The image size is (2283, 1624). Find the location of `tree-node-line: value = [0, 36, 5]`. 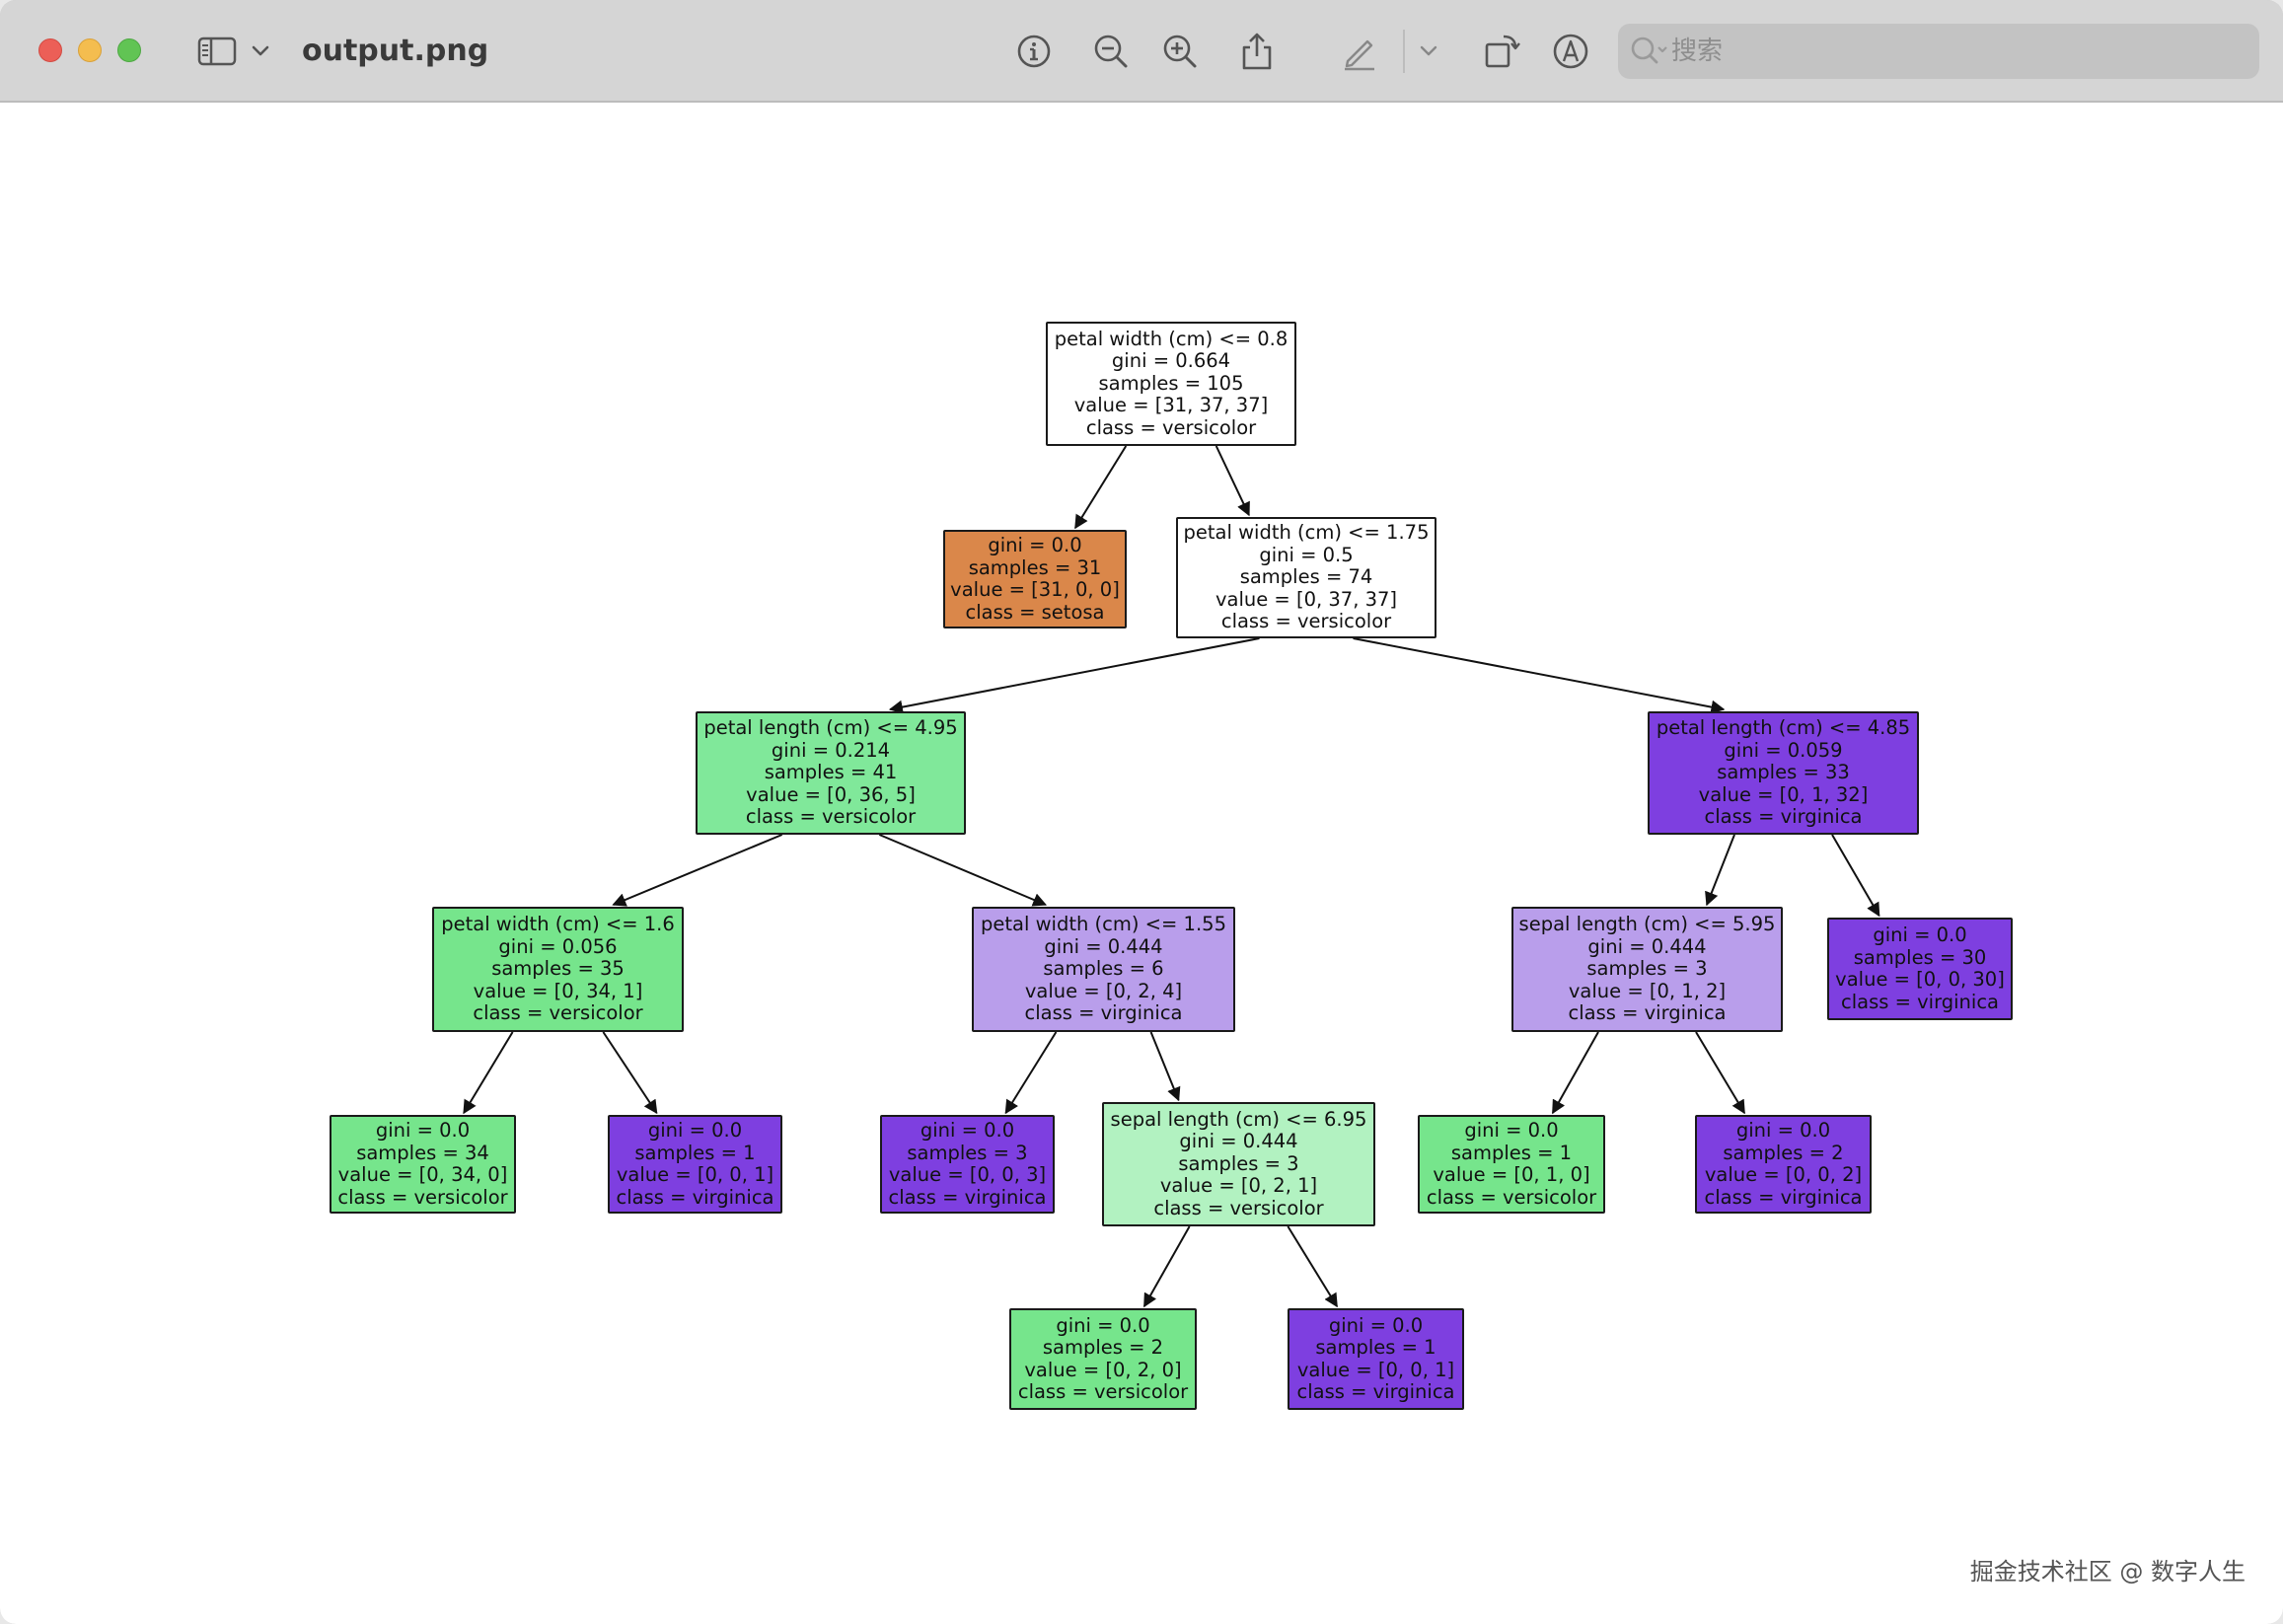

tree-node-line: value = [0, 36, 5] is located at coordinates (831, 794).